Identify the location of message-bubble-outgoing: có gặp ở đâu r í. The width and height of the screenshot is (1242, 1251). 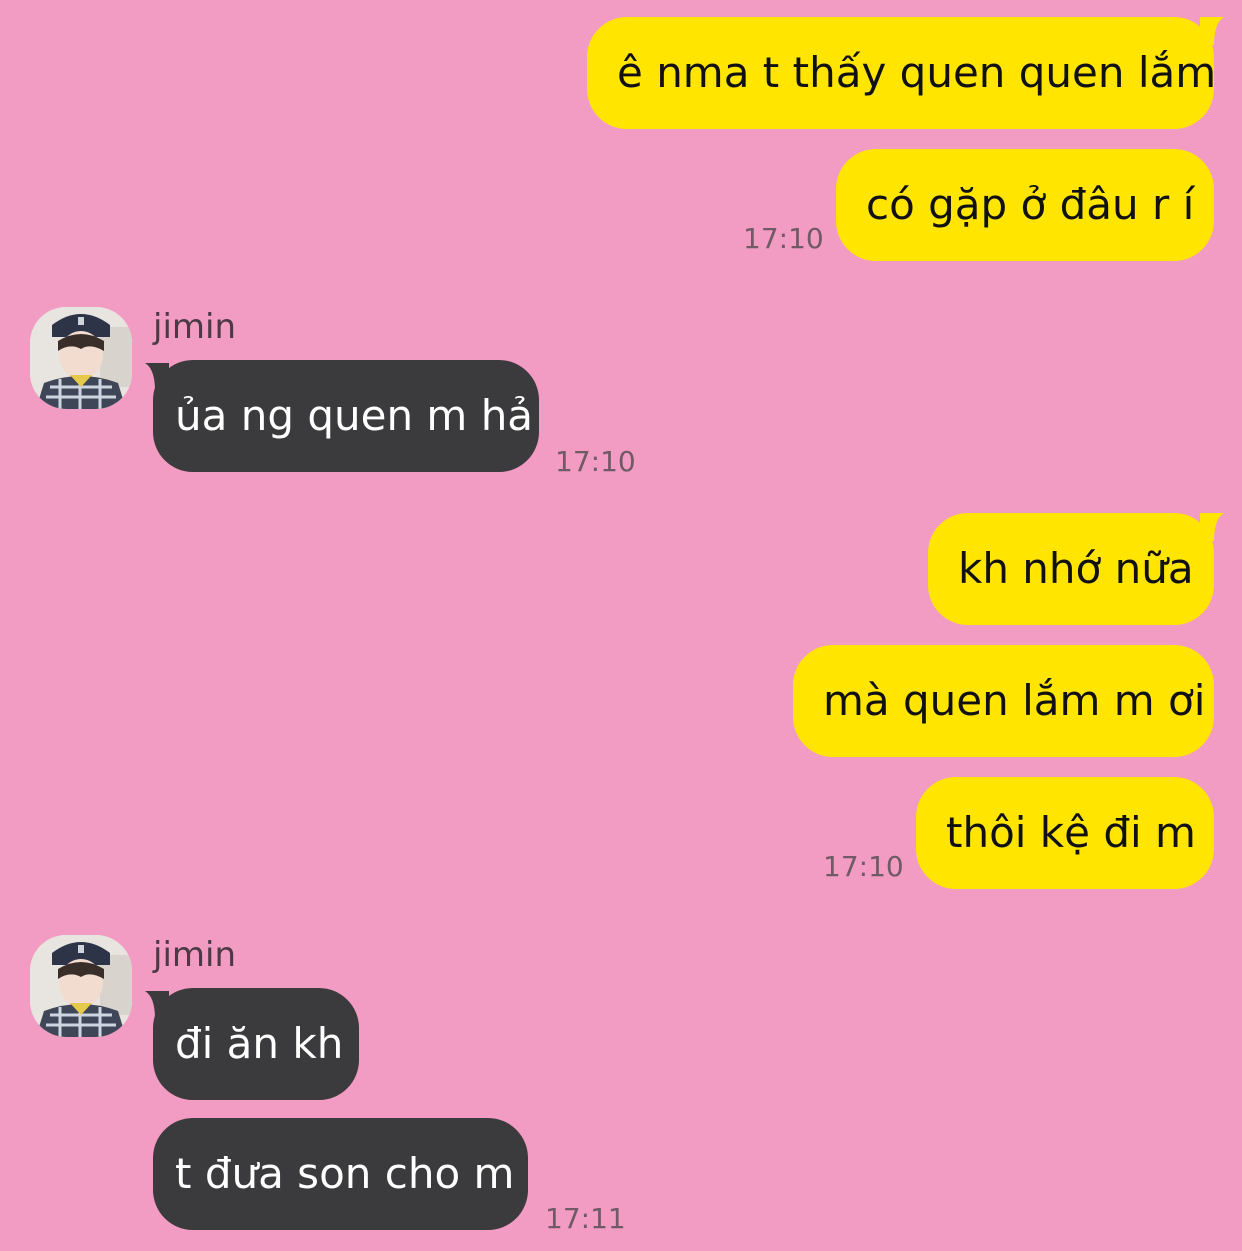
(1025, 205).